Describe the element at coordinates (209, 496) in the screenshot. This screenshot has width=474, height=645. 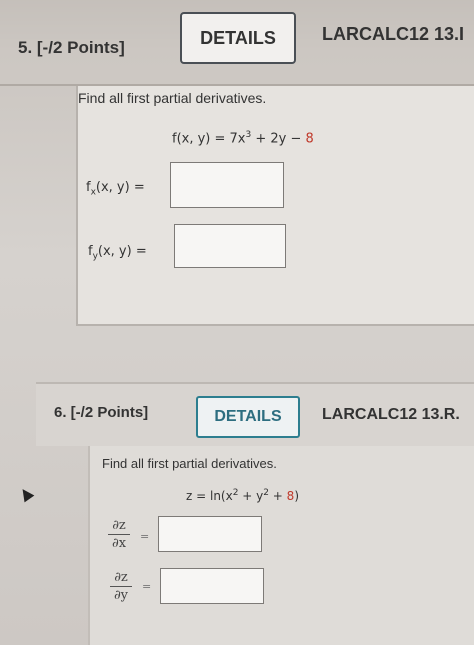
I see `eq-start: z = ln(x` at that location.